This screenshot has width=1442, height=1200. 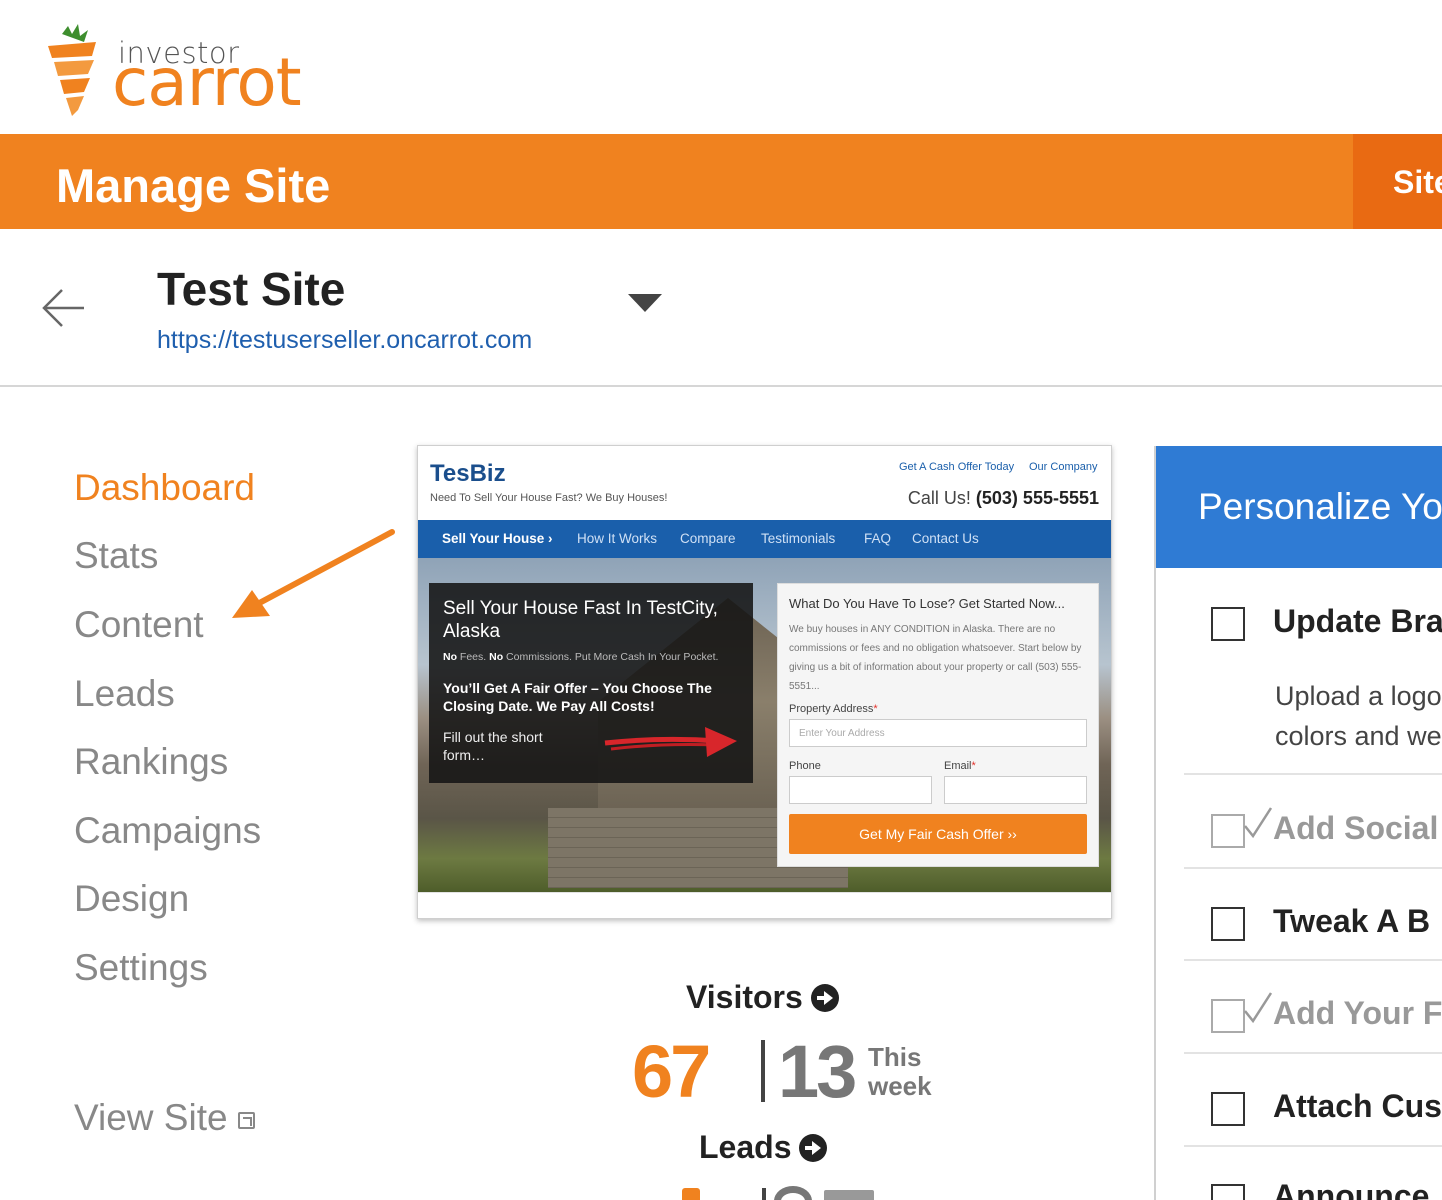 What do you see at coordinates (878, 538) in the screenshot?
I see `preview-nav-item: FAQ` at bounding box center [878, 538].